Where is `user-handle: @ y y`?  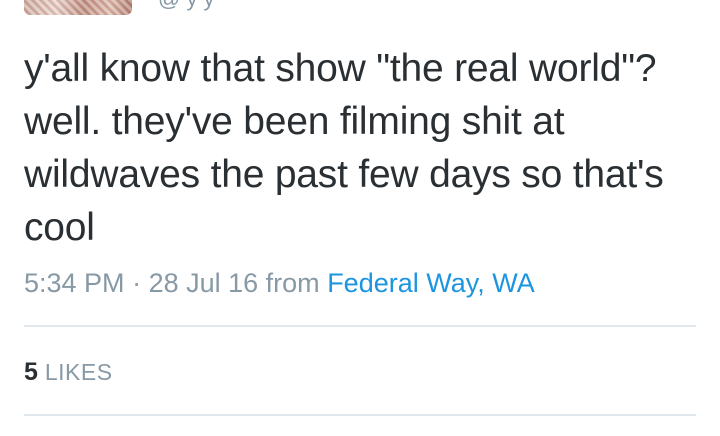 user-handle: @ y y is located at coordinates (186, 6).